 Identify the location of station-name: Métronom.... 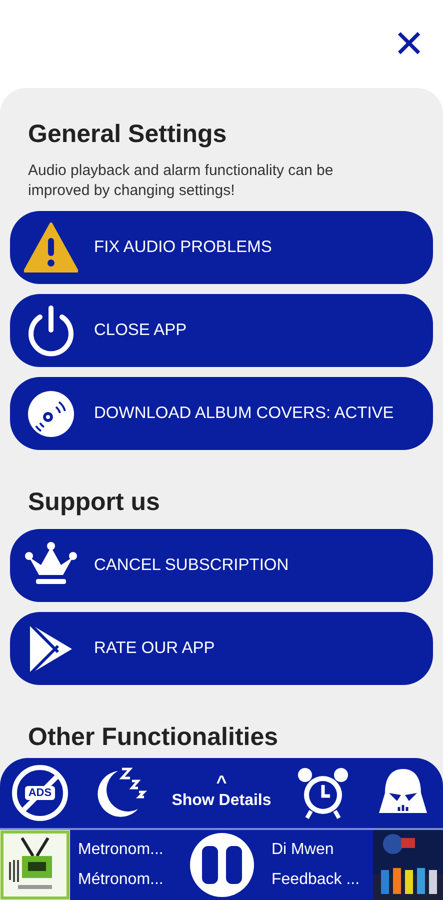
(121, 880).